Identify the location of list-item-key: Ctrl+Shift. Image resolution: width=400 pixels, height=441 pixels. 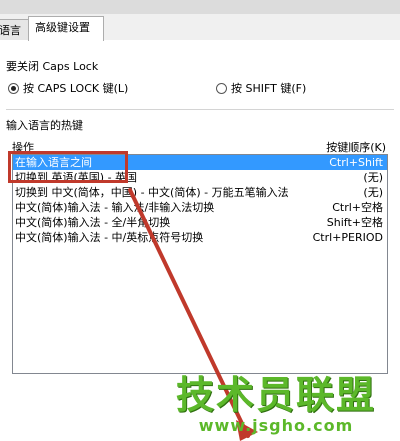
(356, 162).